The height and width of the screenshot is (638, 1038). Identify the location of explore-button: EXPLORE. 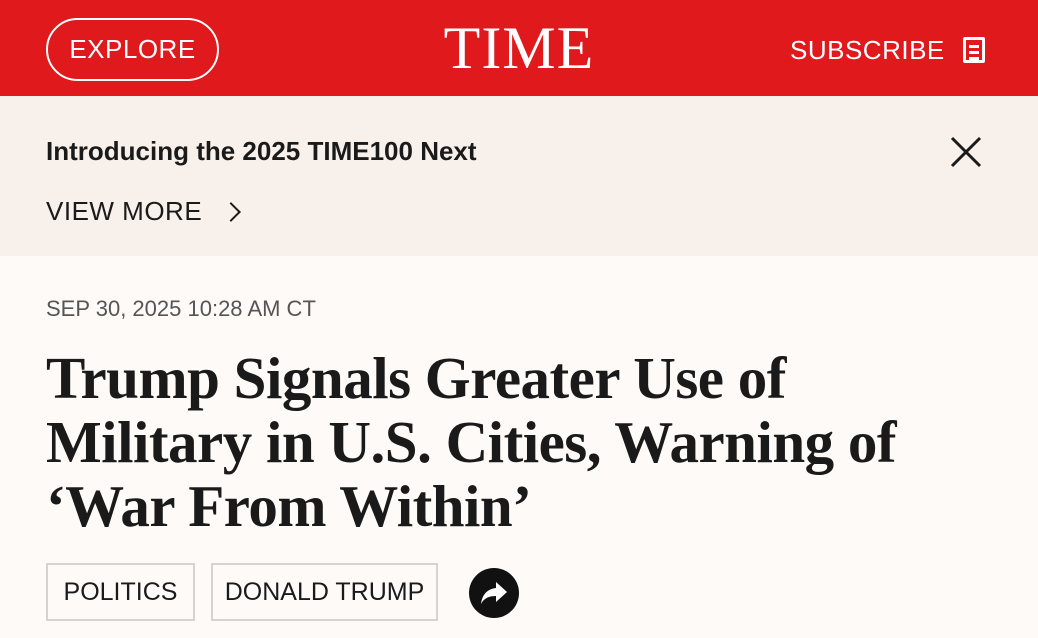
(132, 49).